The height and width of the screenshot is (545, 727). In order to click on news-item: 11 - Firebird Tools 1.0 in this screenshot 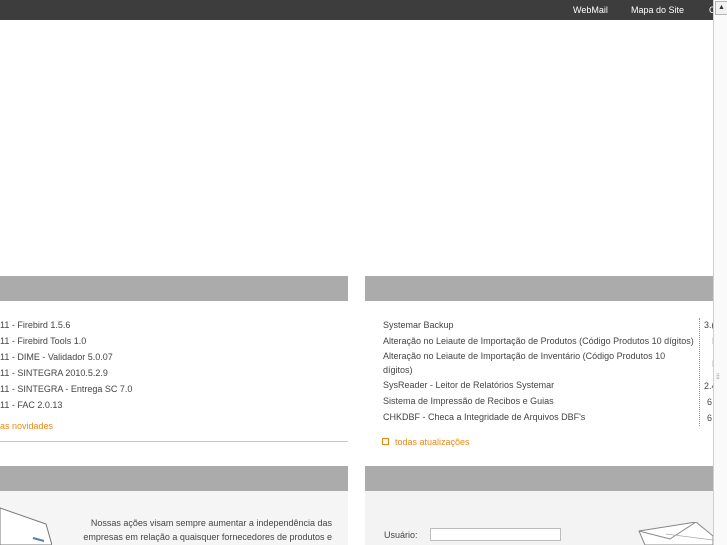, I will do `click(43, 341)`.